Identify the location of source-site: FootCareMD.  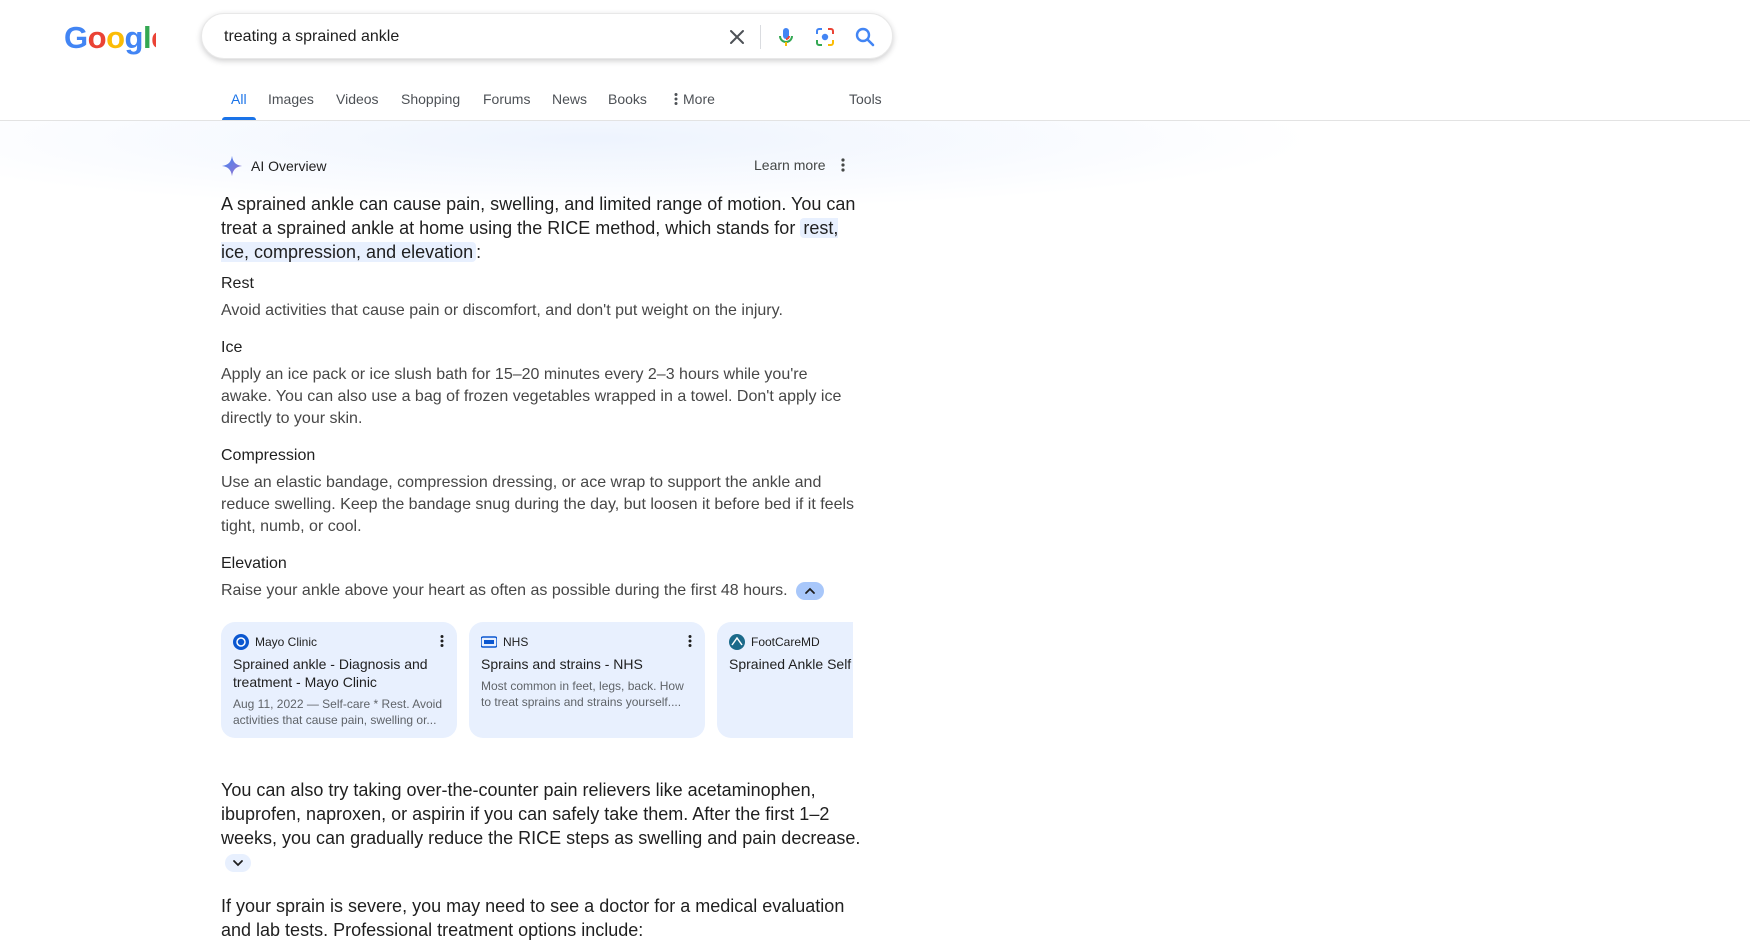
(791, 642).